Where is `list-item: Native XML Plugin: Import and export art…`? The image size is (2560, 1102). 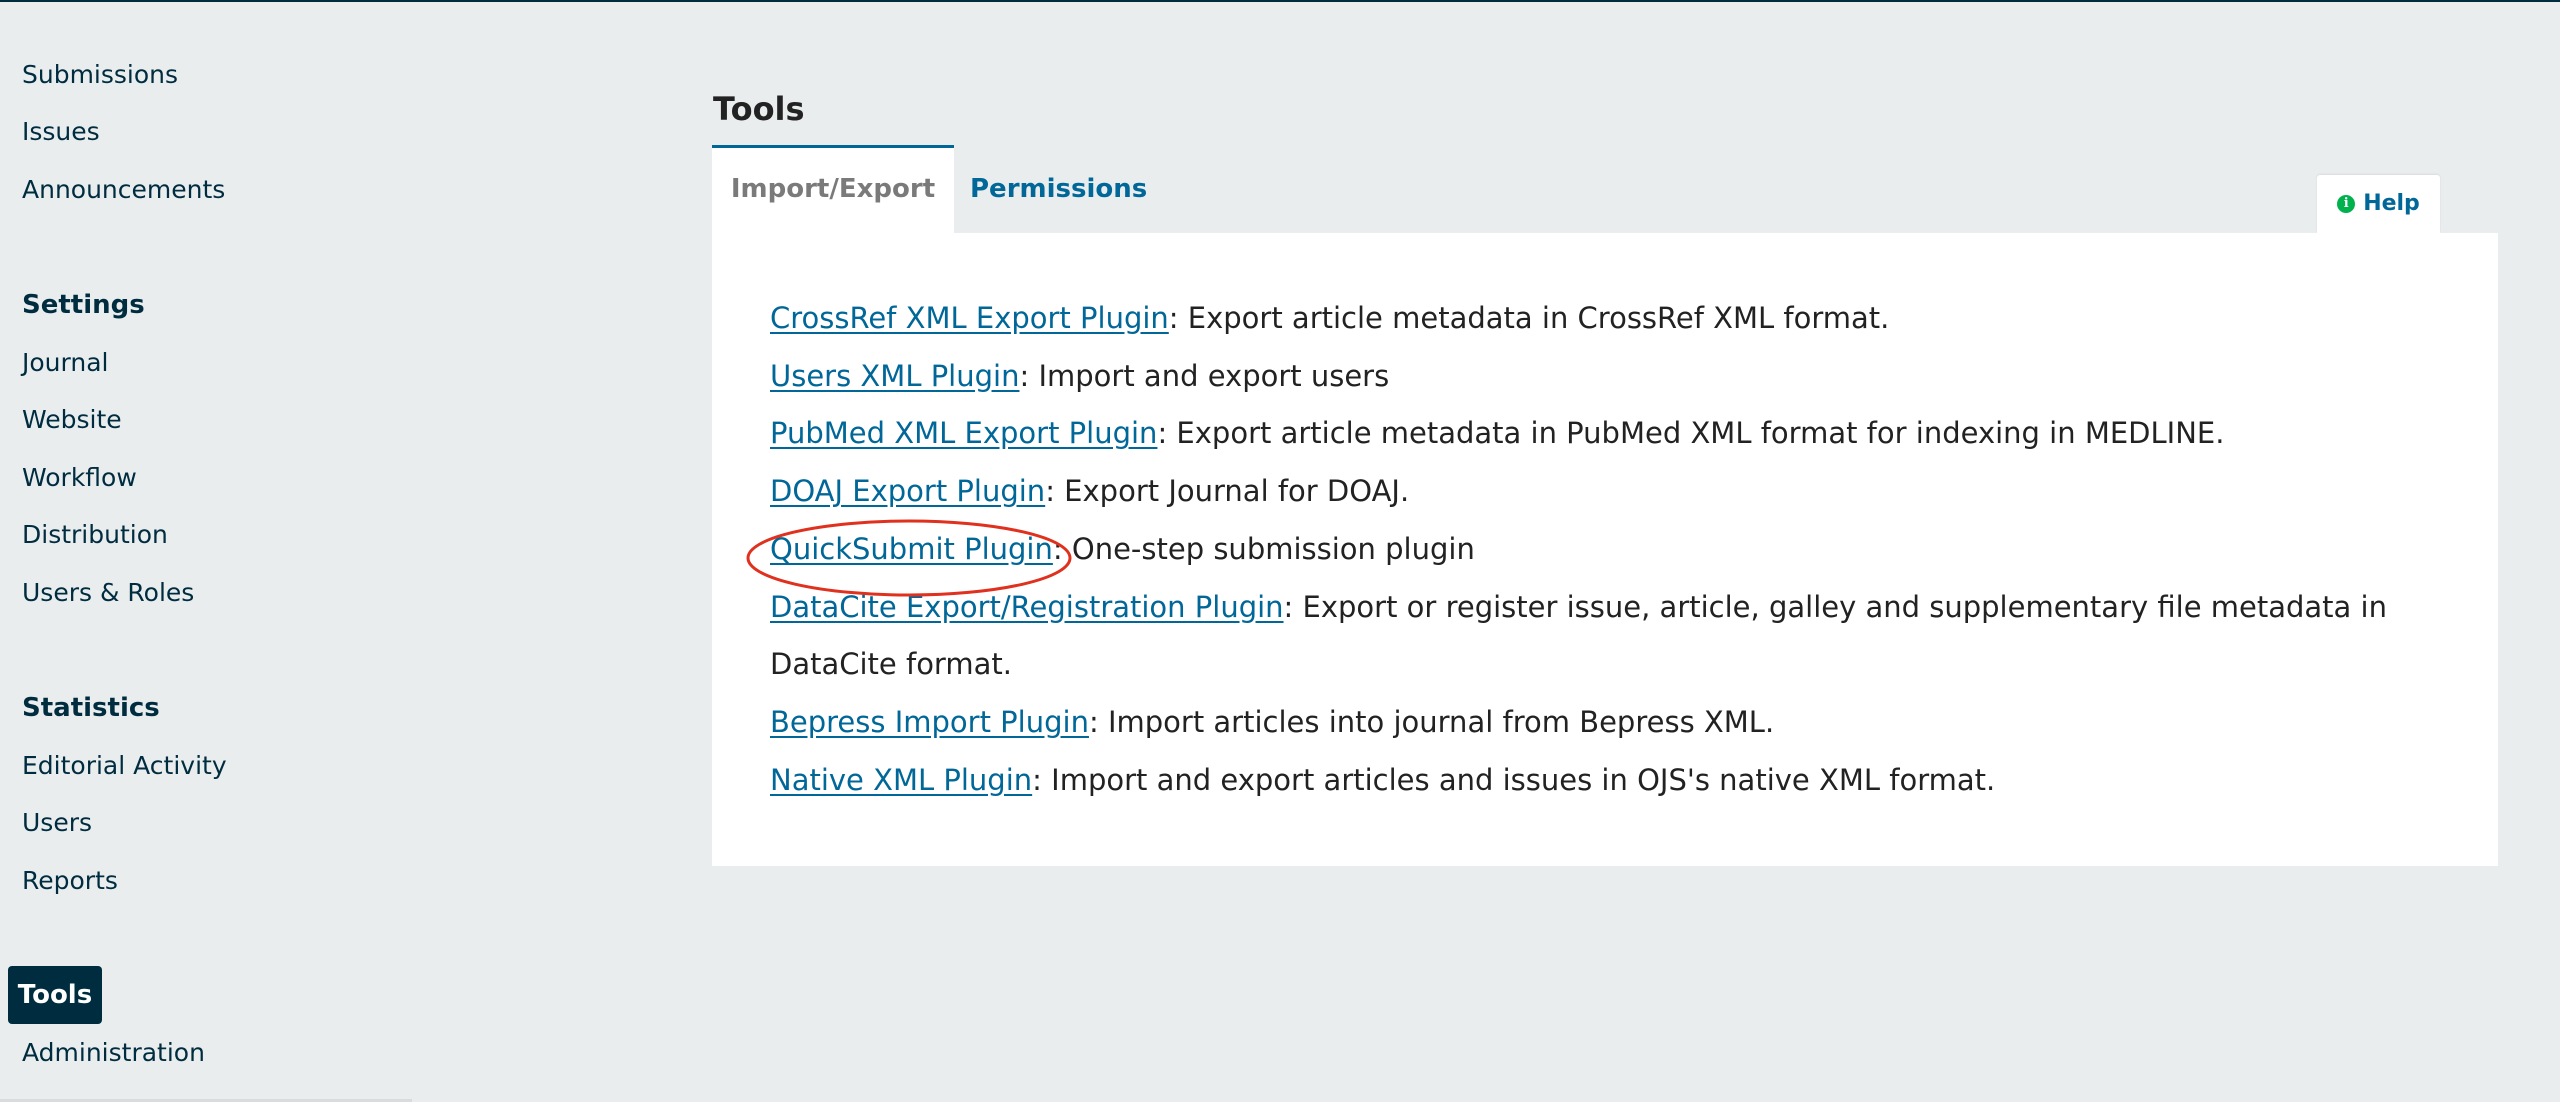 list-item: Native XML Plugin: Import and export art… is located at coordinates (1620, 781).